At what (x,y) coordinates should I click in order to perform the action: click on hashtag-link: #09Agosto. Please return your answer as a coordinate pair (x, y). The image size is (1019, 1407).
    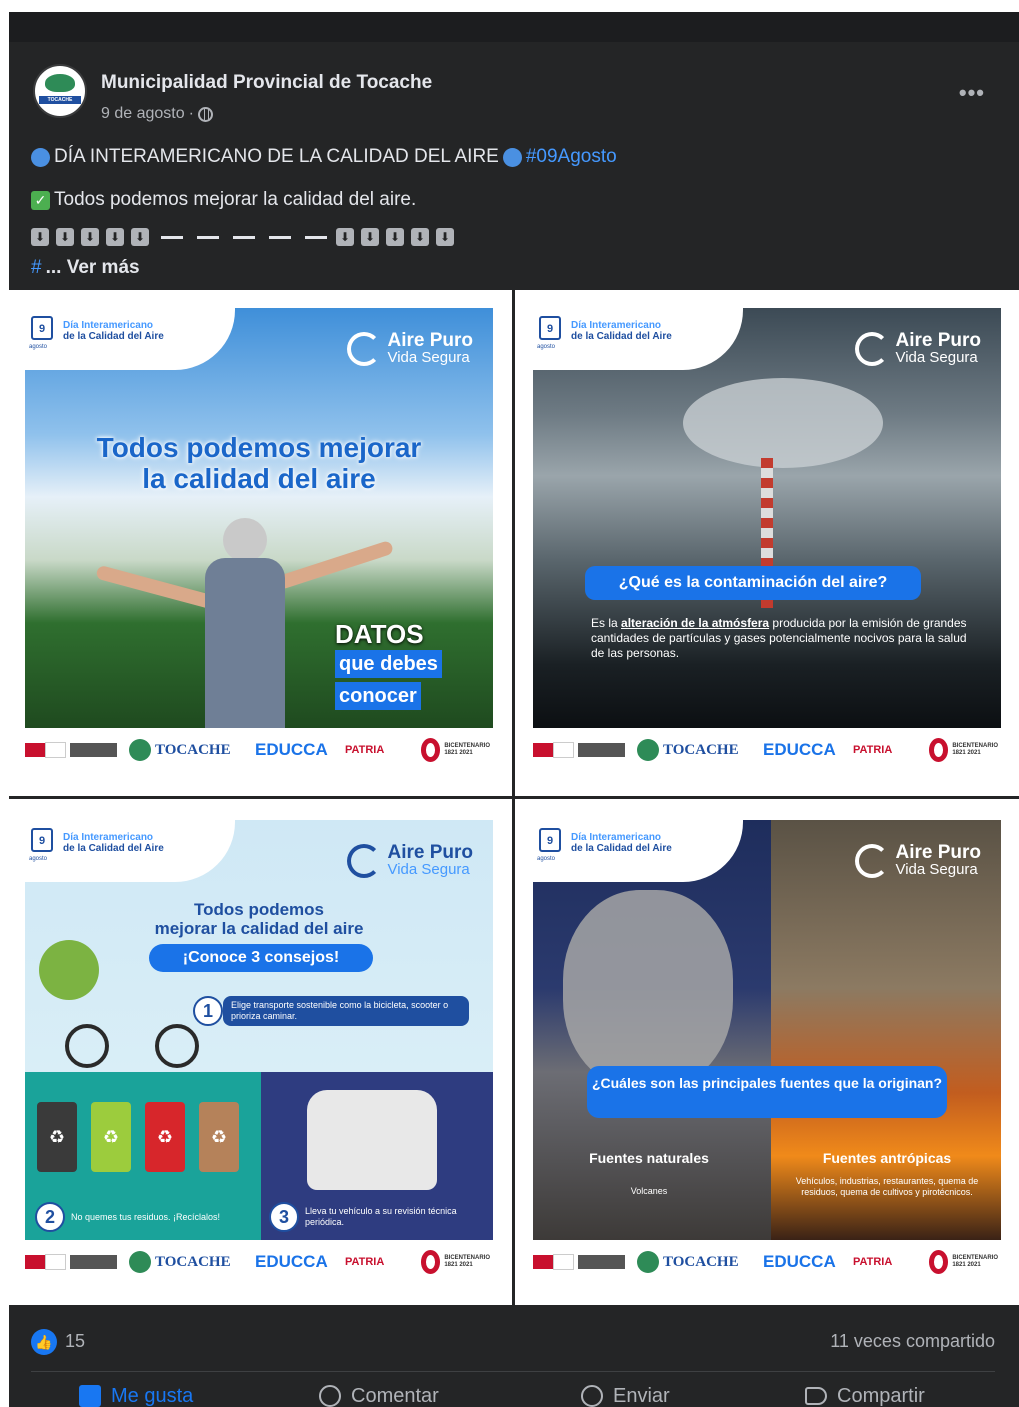
    Looking at the image, I should click on (571, 157).